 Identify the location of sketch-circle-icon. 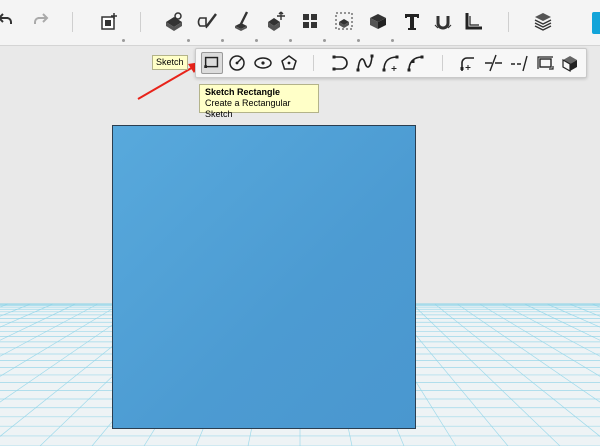
(237, 63).